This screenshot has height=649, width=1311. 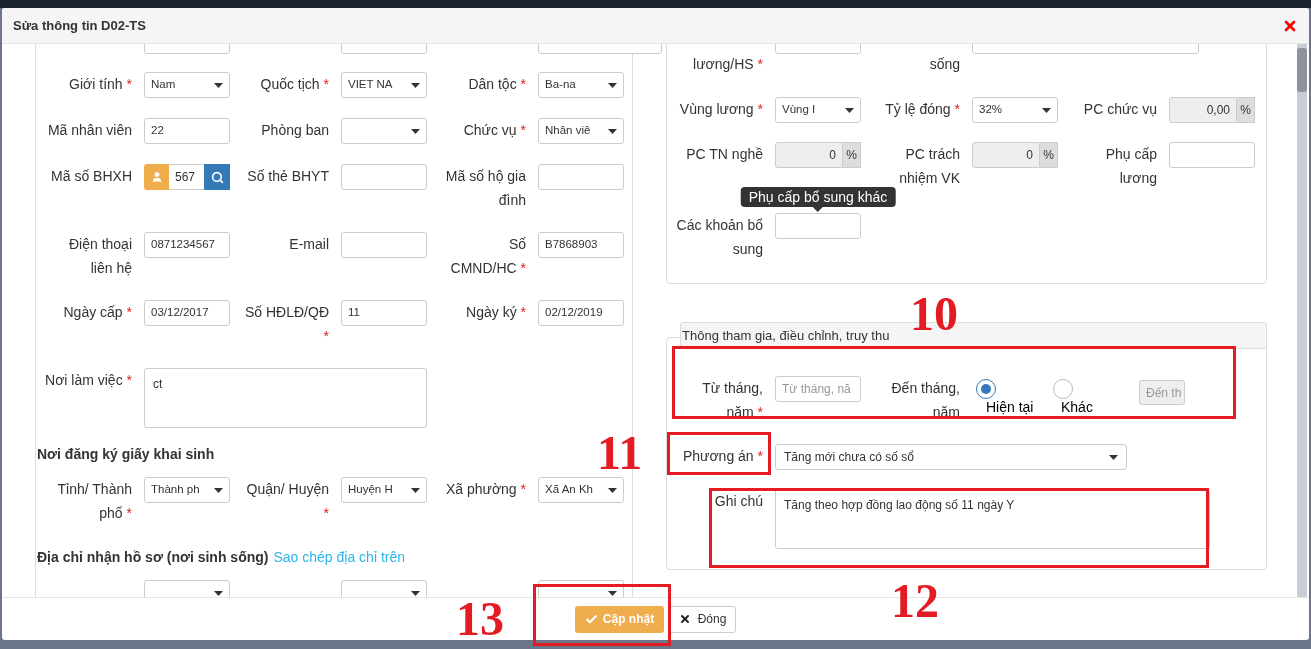 I want to click on dropdown: Ba-na, so click(x=581, y=85).